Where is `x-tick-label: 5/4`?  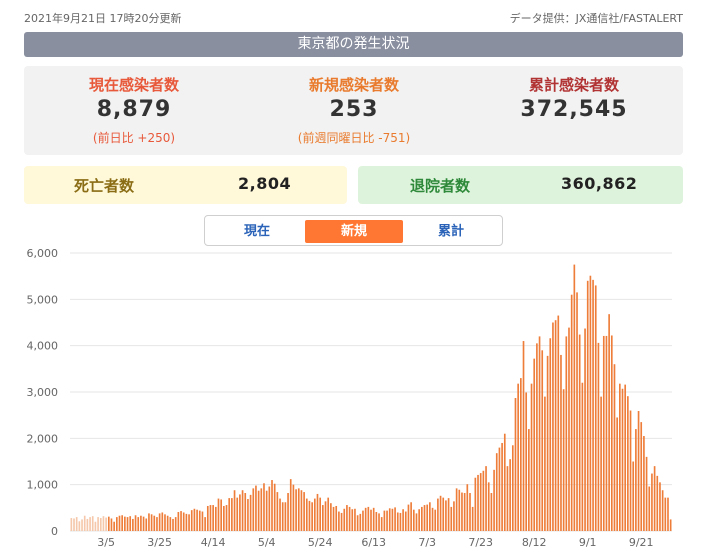 x-tick-label: 5/4 is located at coordinates (267, 542).